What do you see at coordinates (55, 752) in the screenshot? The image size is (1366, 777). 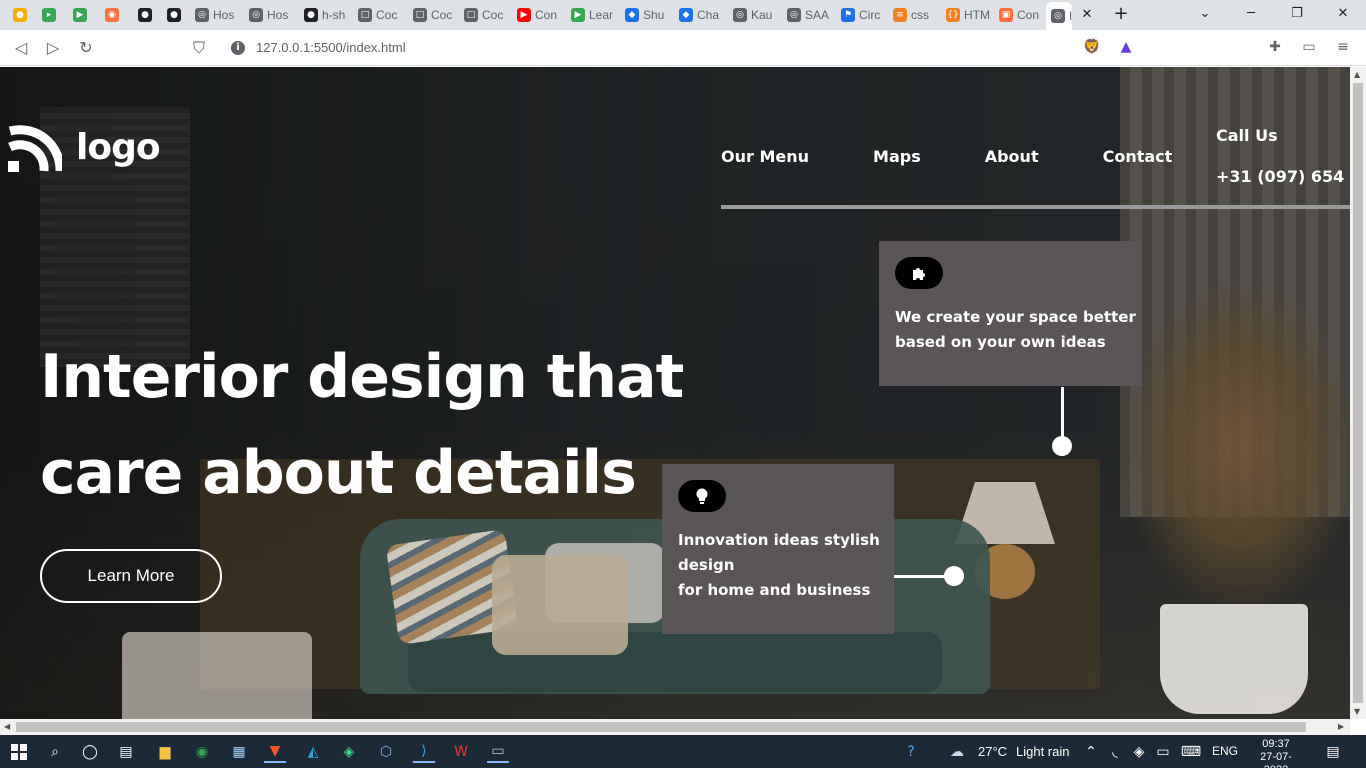 I see `search-icon: ⌕` at bounding box center [55, 752].